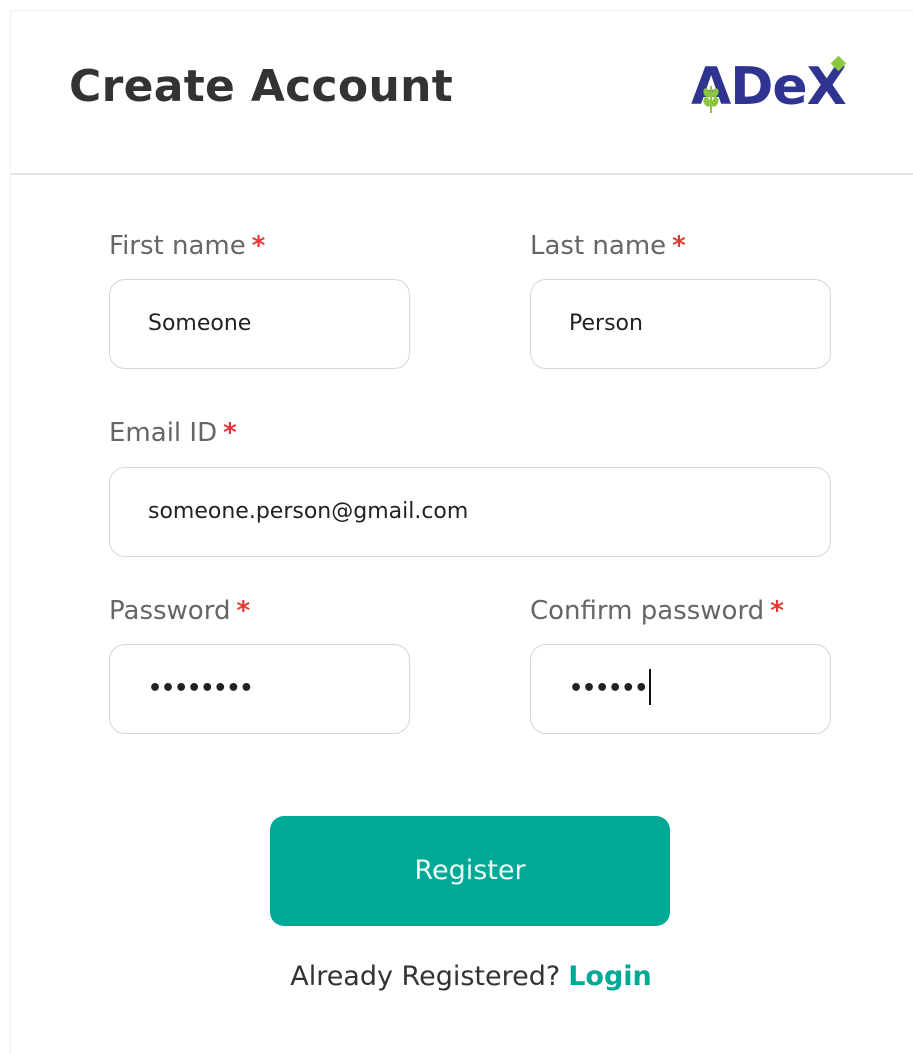 This screenshot has height=1054, width=913. I want to click on last-name-value: Person, so click(606, 323).